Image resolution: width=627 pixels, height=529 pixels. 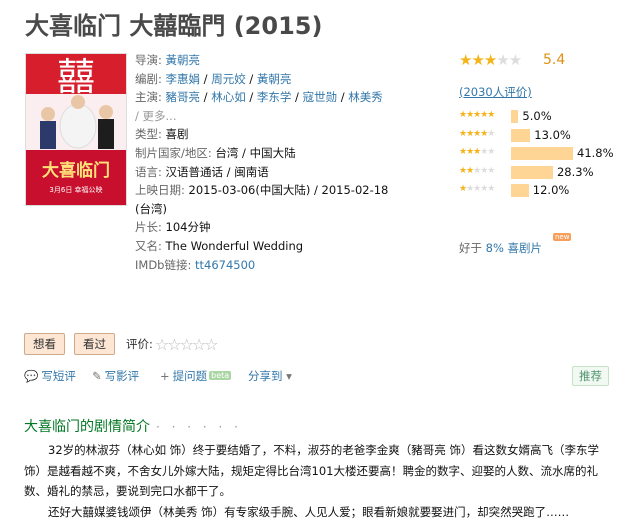 I want to click on page-title: 大喜临门 大囍臨門 (2015), so click(x=174, y=26).